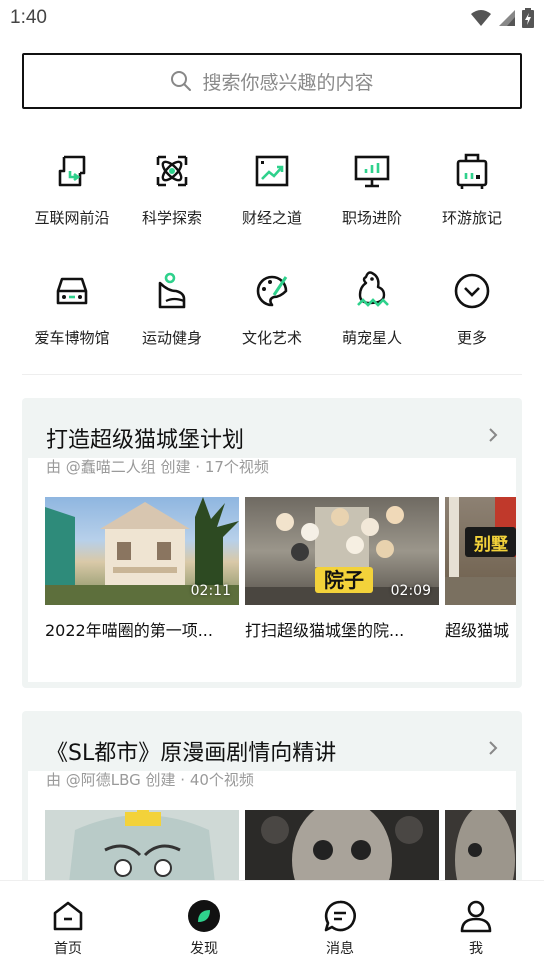  I want to click on mansion-picture: 别墅, so click(480, 551).